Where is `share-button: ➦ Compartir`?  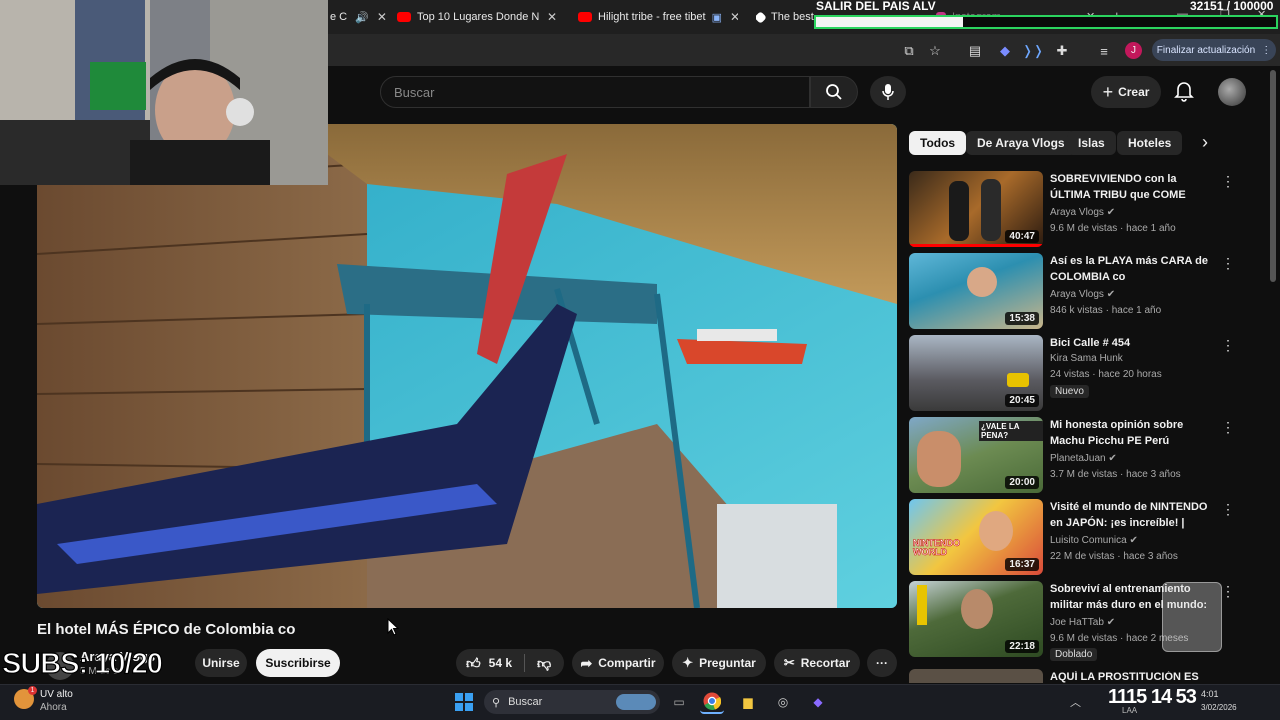 share-button: ➦ Compartir is located at coordinates (618, 663).